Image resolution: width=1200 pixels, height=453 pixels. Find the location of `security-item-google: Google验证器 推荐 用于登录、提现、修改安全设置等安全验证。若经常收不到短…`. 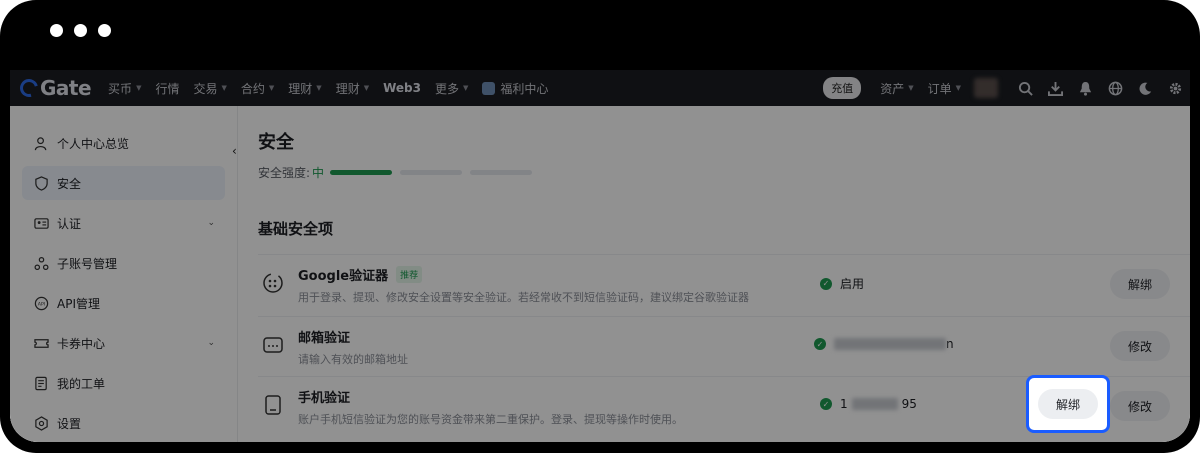

security-item-google: Google验证器 推荐 用于登录、提现、修改安全设置等安全验证。若经常收不到短… is located at coordinates (724, 283).